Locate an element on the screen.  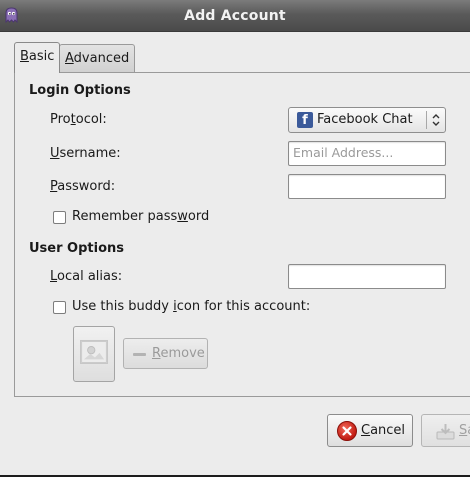
remove-label: Remove is located at coordinates (178, 353).